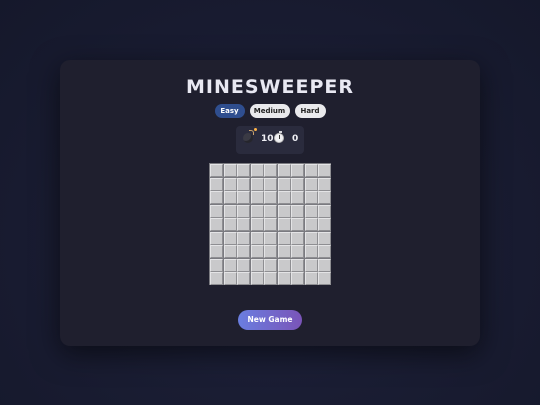  What do you see at coordinates (279, 137) in the screenshot?
I see `stopwatch-icon` at bounding box center [279, 137].